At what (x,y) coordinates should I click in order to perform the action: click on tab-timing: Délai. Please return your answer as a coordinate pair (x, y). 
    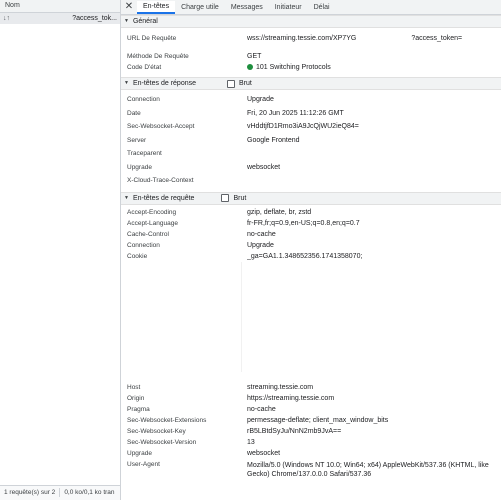
    Looking at the image, I should click on (322, 7).